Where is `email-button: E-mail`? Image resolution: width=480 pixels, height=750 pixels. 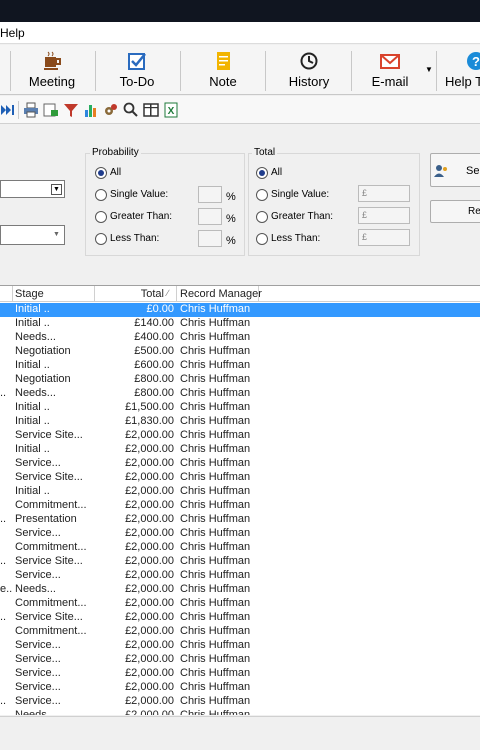
email-button: E-mail is located at coordinates (390, 70).